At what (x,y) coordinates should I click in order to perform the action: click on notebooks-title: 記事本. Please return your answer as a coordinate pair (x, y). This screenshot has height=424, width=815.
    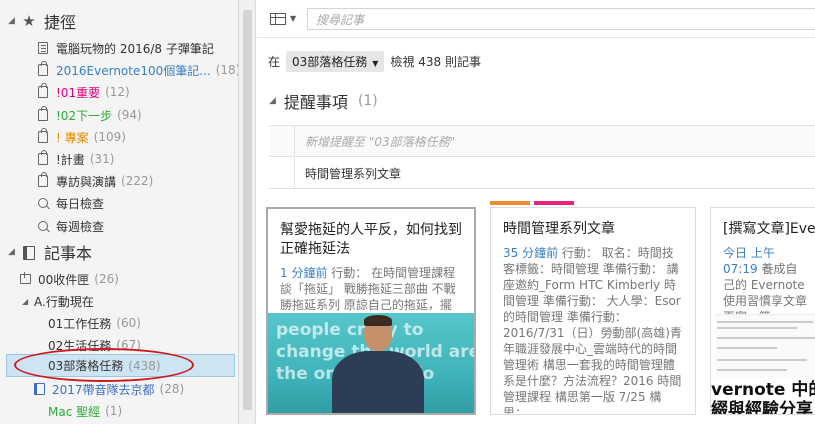
    Looking at the image, I should click on (68, 253).